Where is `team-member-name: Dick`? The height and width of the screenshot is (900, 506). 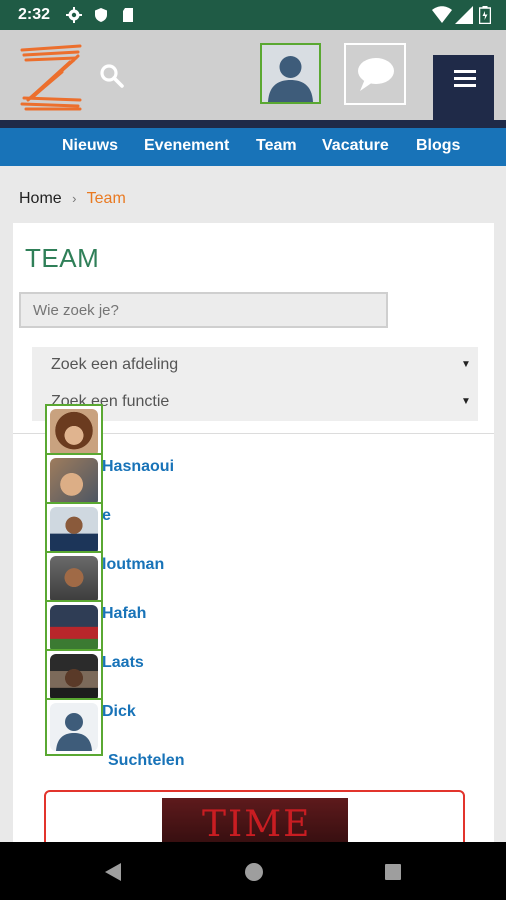 team-member-name: Dick is located at coordinates (119, 712).